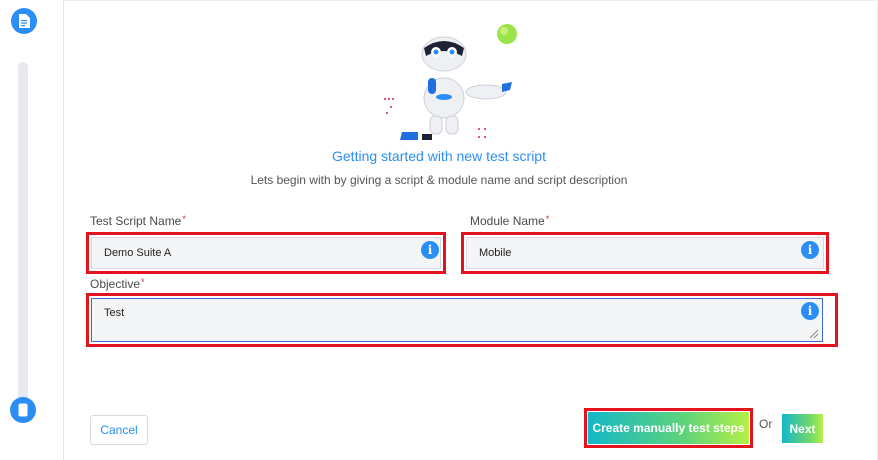  What do you see at coordinates (138, 253) in the screenshot?
I see `script-name-value: Demo Suite A` at bounding box center [138, 253].